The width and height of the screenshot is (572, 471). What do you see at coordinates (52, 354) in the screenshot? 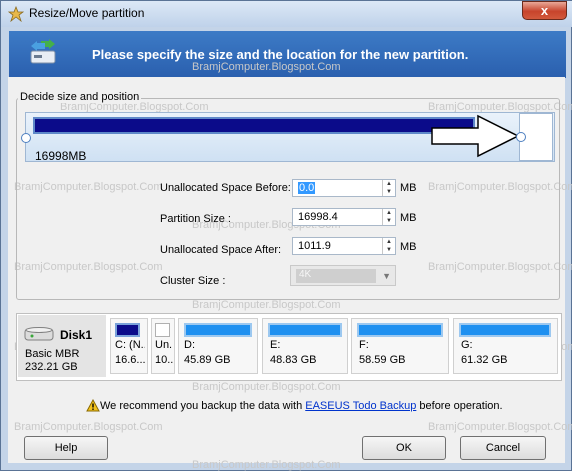
I see `disk-type: Basic MBR` at bounding box center [52, 354].